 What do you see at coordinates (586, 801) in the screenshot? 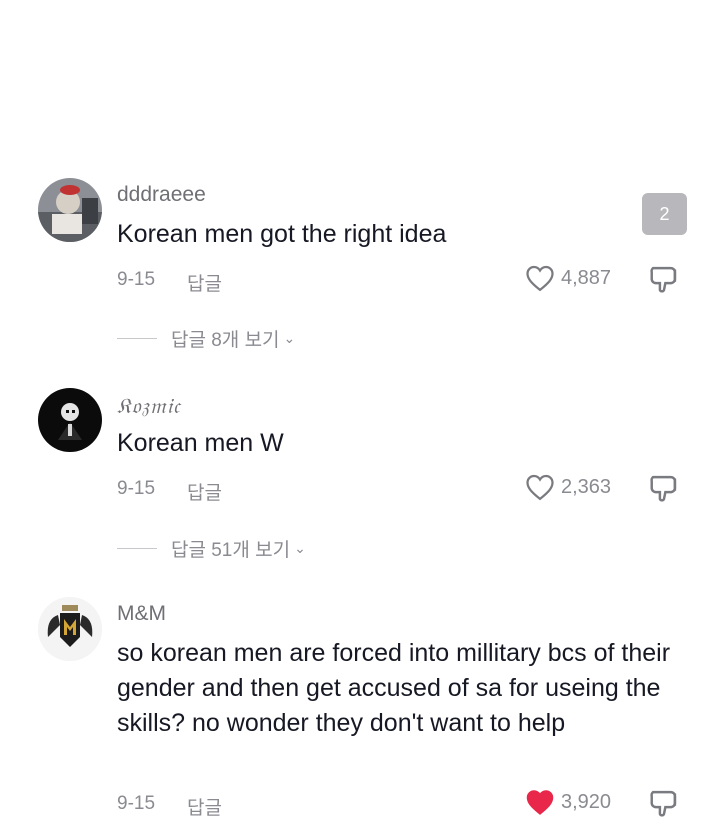
I see `like-count: 3,920` at bounding box center [586, 801].